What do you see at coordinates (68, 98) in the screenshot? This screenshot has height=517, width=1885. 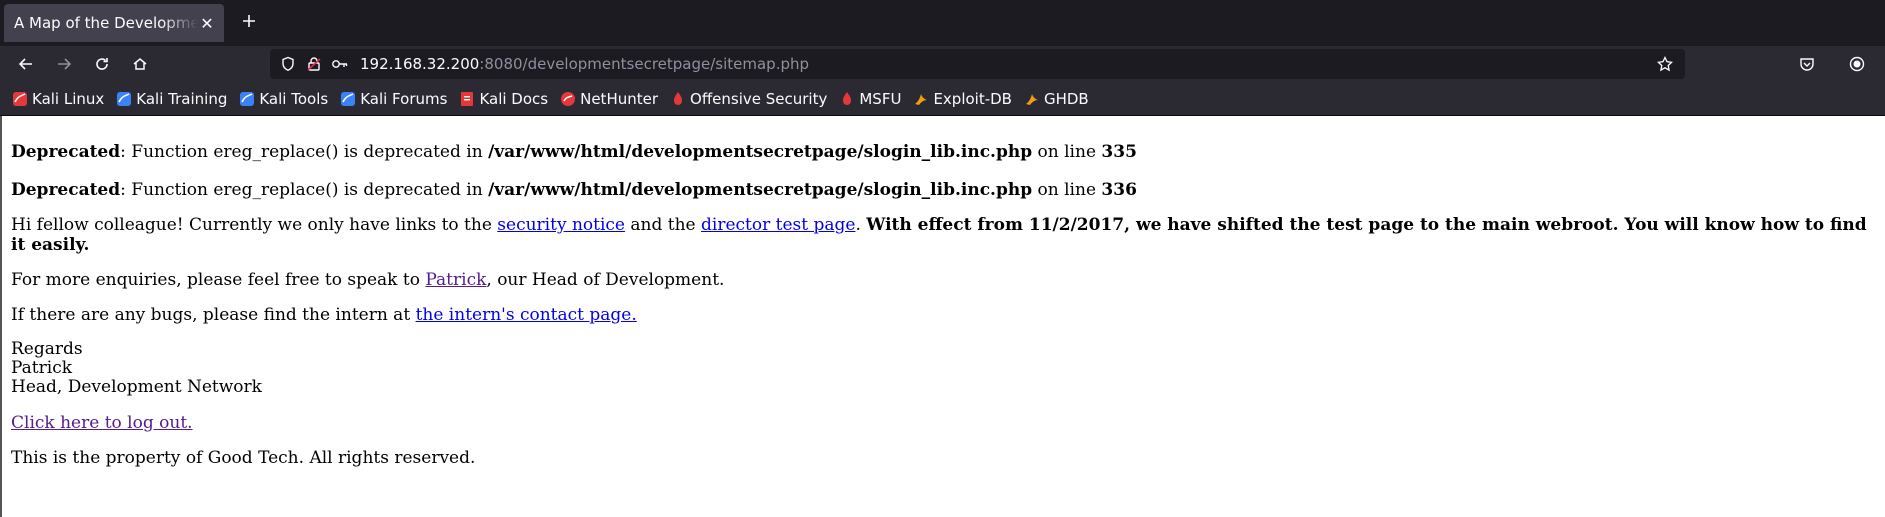 I see `bookmark-label: Kali Linux` at bounding box center [68, 98].